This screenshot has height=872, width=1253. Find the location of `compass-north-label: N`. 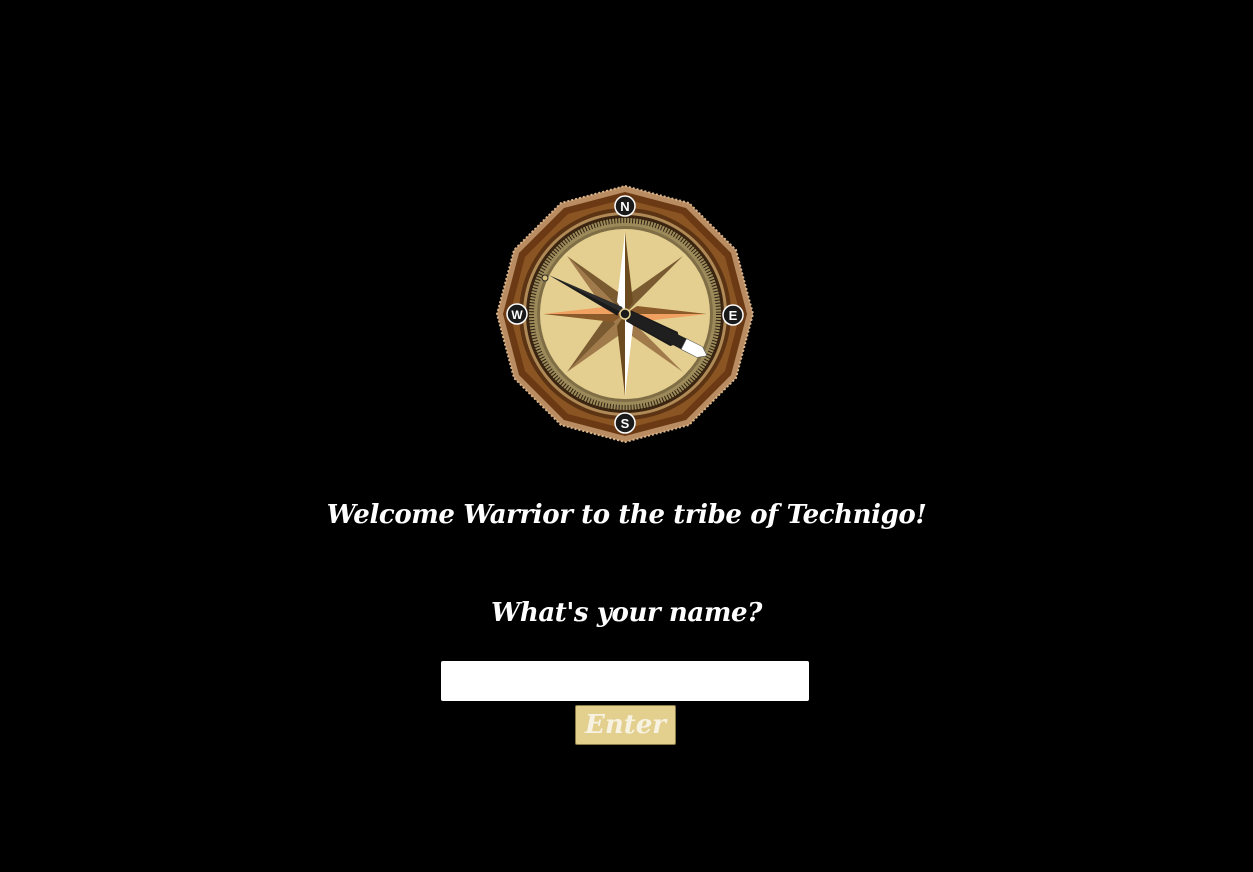

compass-north-label: N is located at coordinates (624, 206).